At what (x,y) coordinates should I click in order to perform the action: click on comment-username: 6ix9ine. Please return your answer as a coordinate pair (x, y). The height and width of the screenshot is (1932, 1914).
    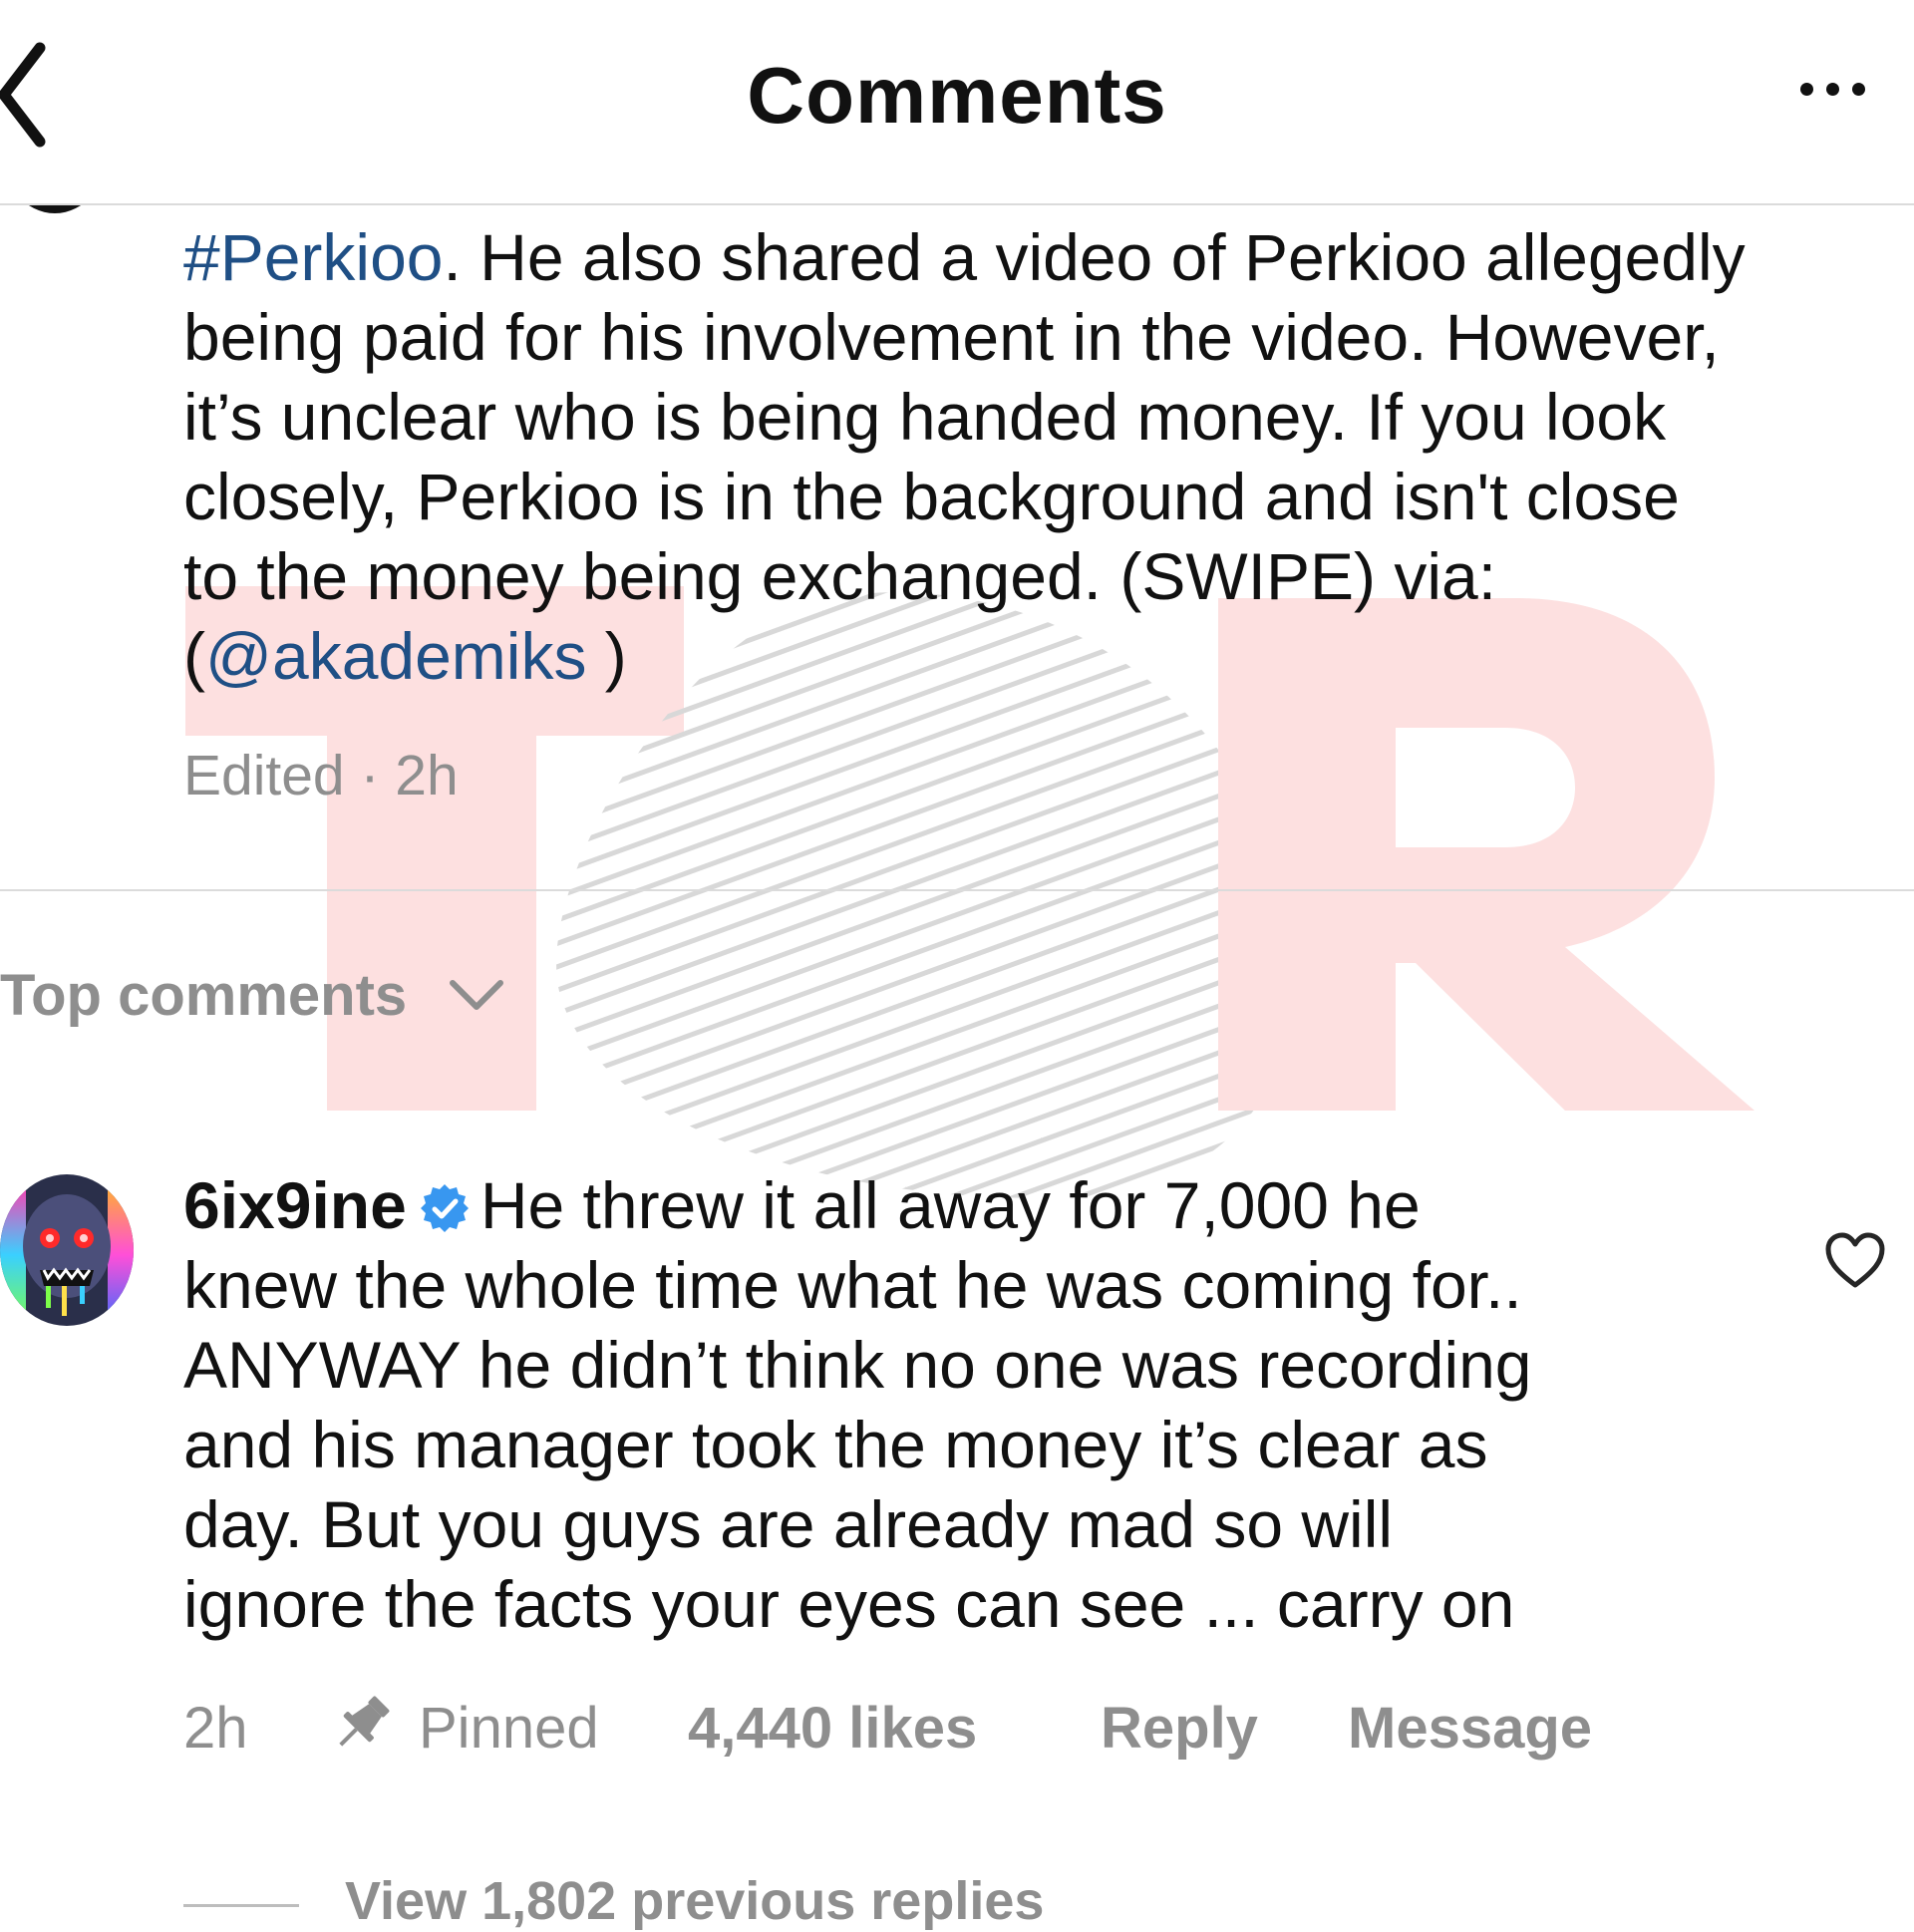
    Looking at the image, I should click on (295, 1205).